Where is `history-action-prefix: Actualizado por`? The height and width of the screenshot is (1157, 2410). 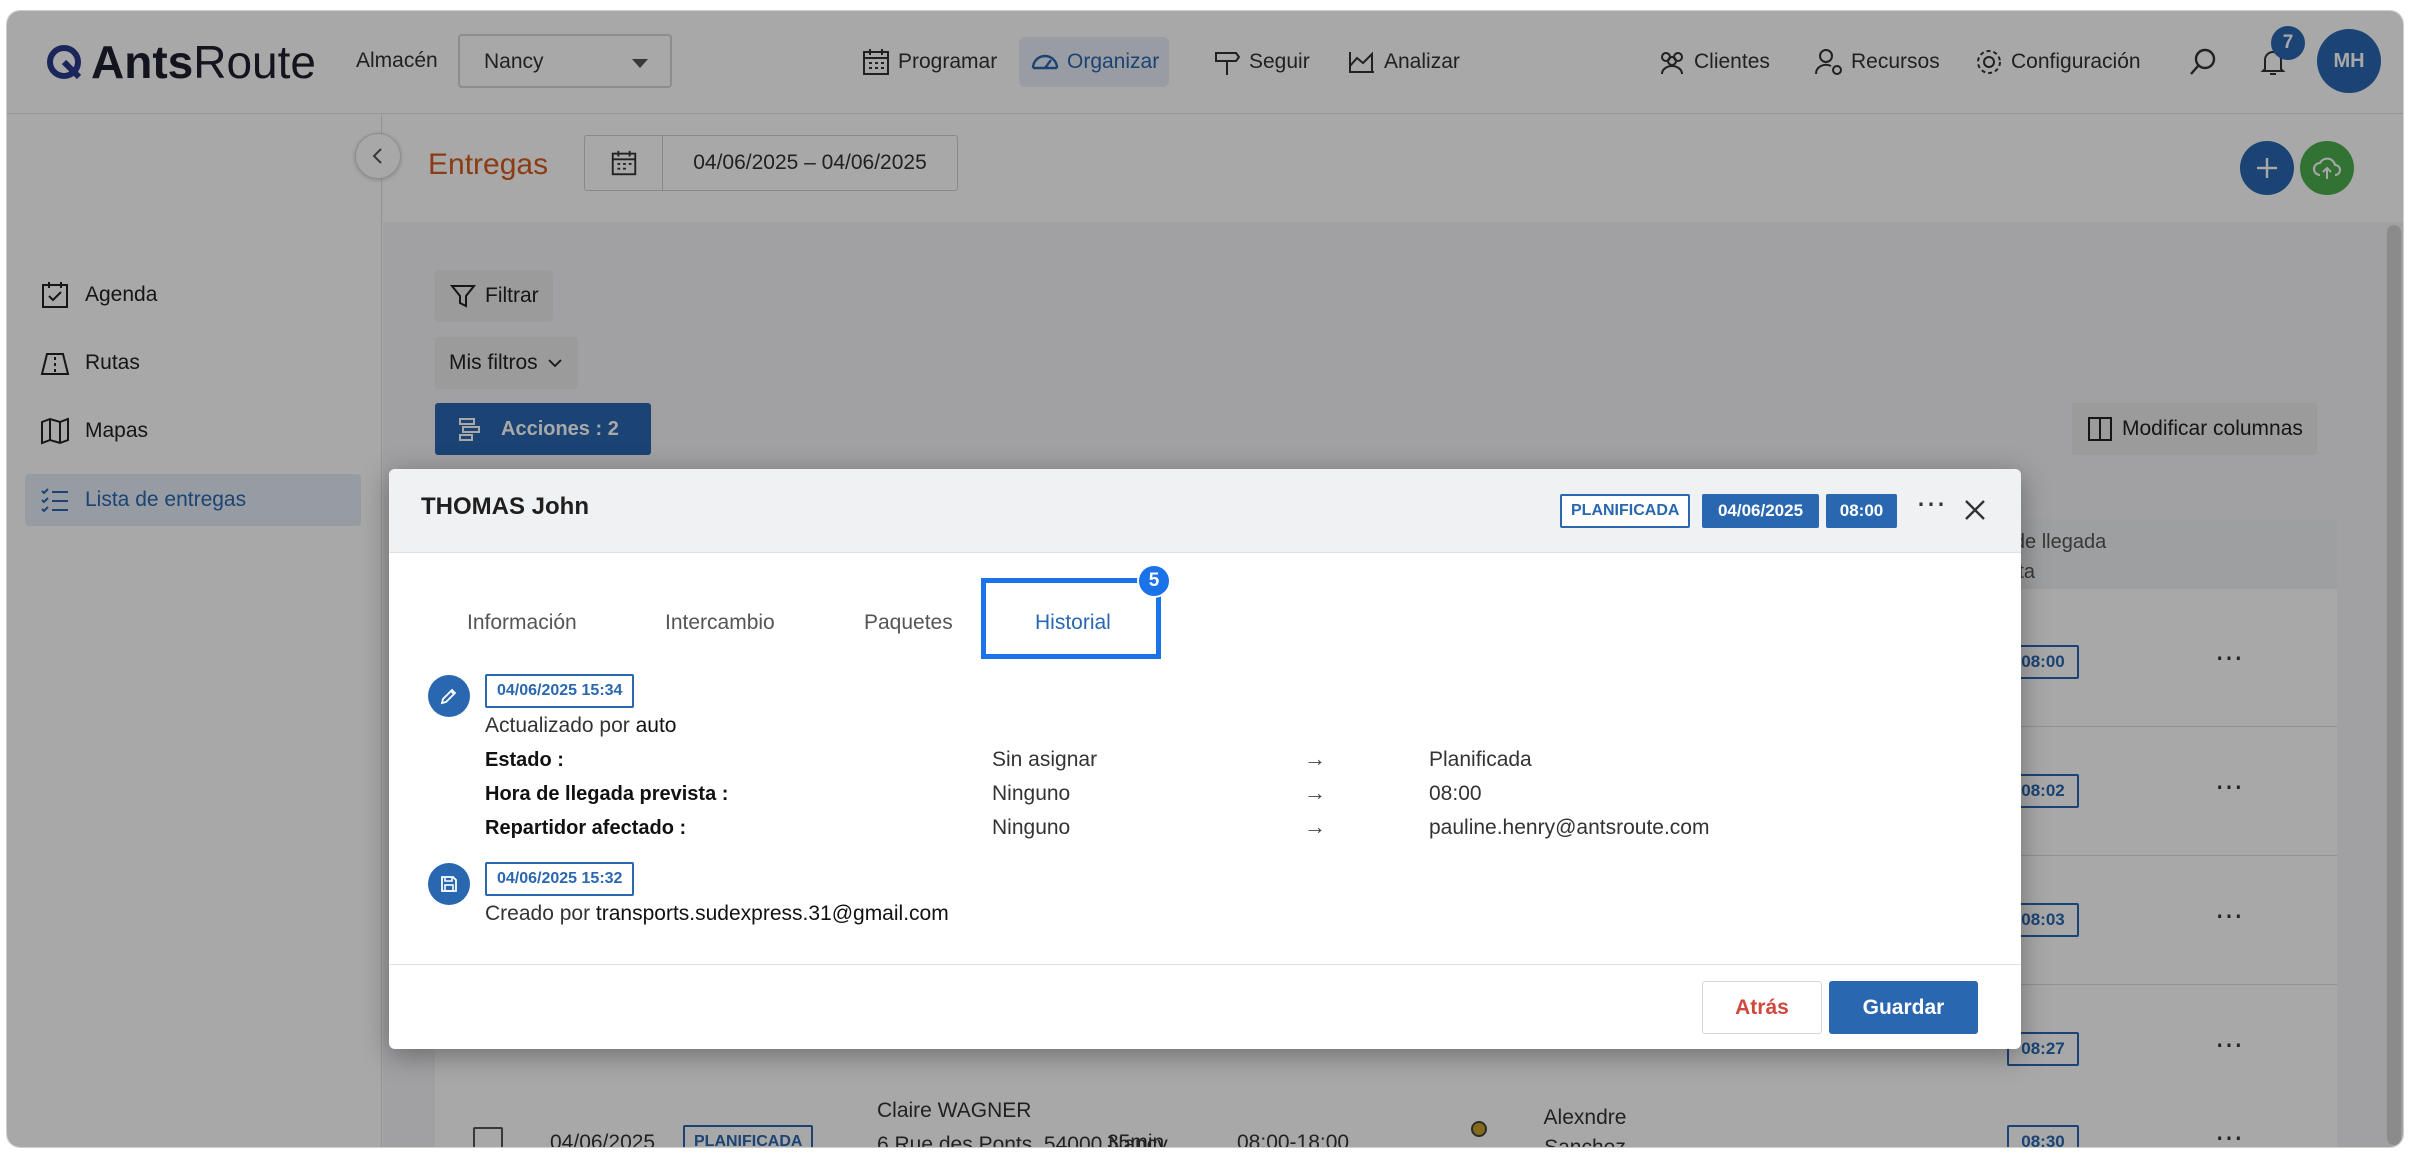 history-action-prefix: Actualizado por is located at coordinates (557, 725).